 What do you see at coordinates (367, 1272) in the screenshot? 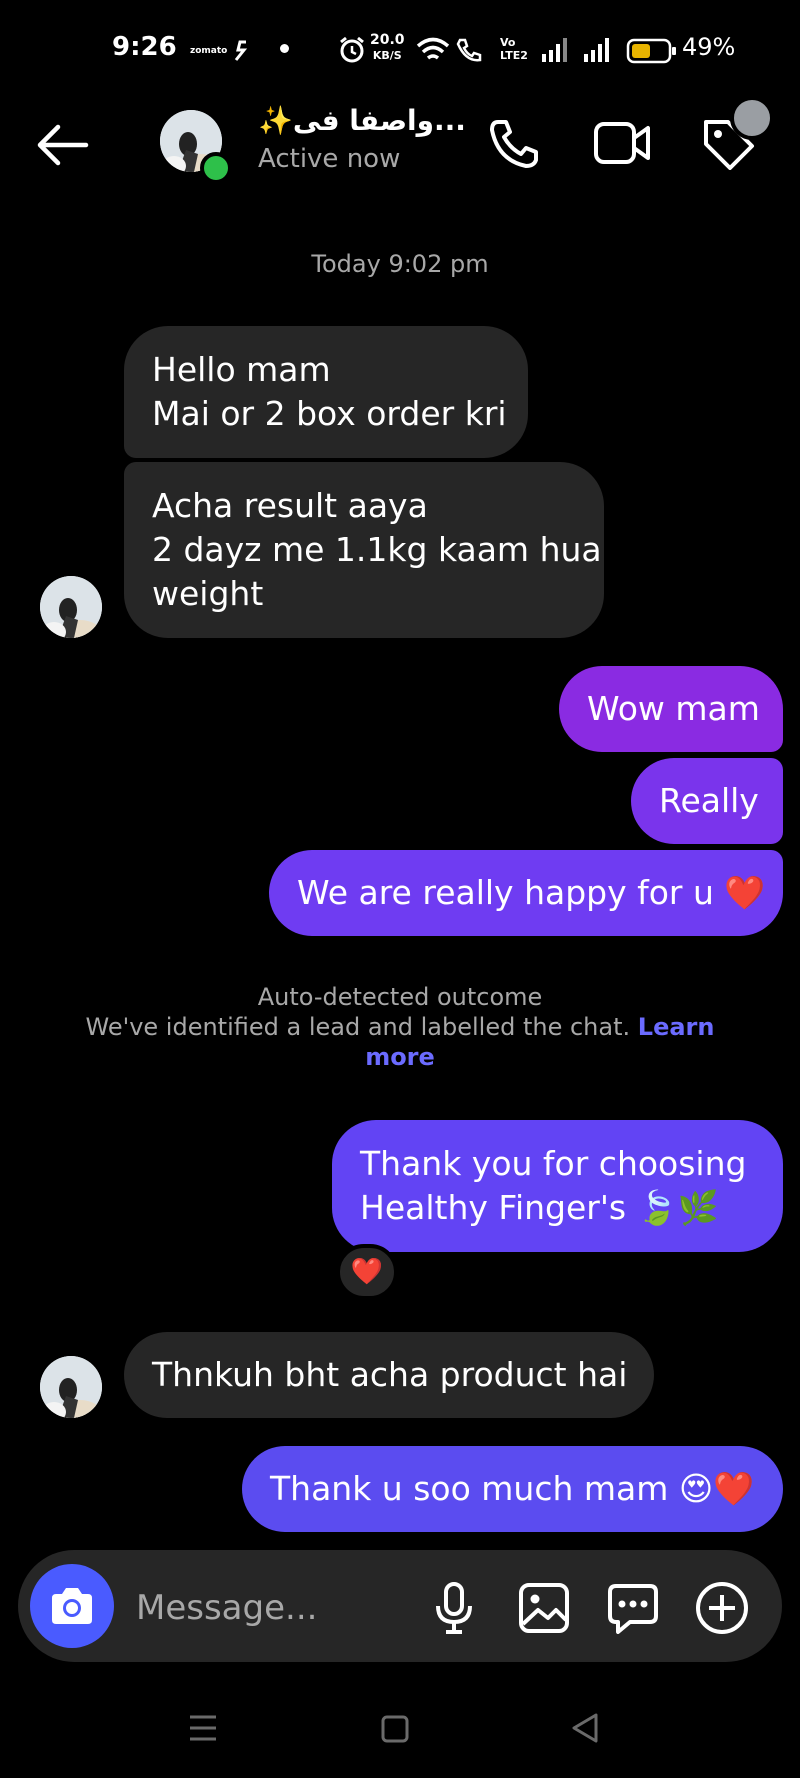
I see `message-reaction: ❤️` at bounding box center [367, 1272].